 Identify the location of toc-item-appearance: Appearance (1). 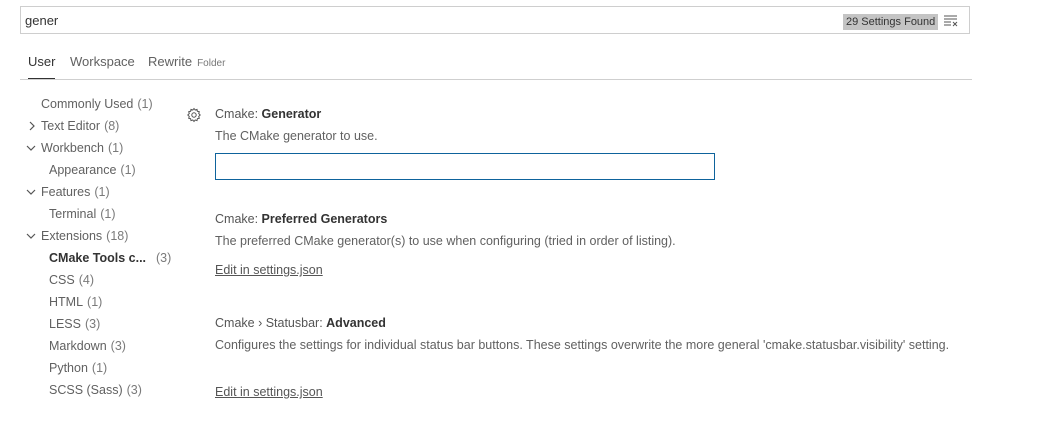
(92, 170).